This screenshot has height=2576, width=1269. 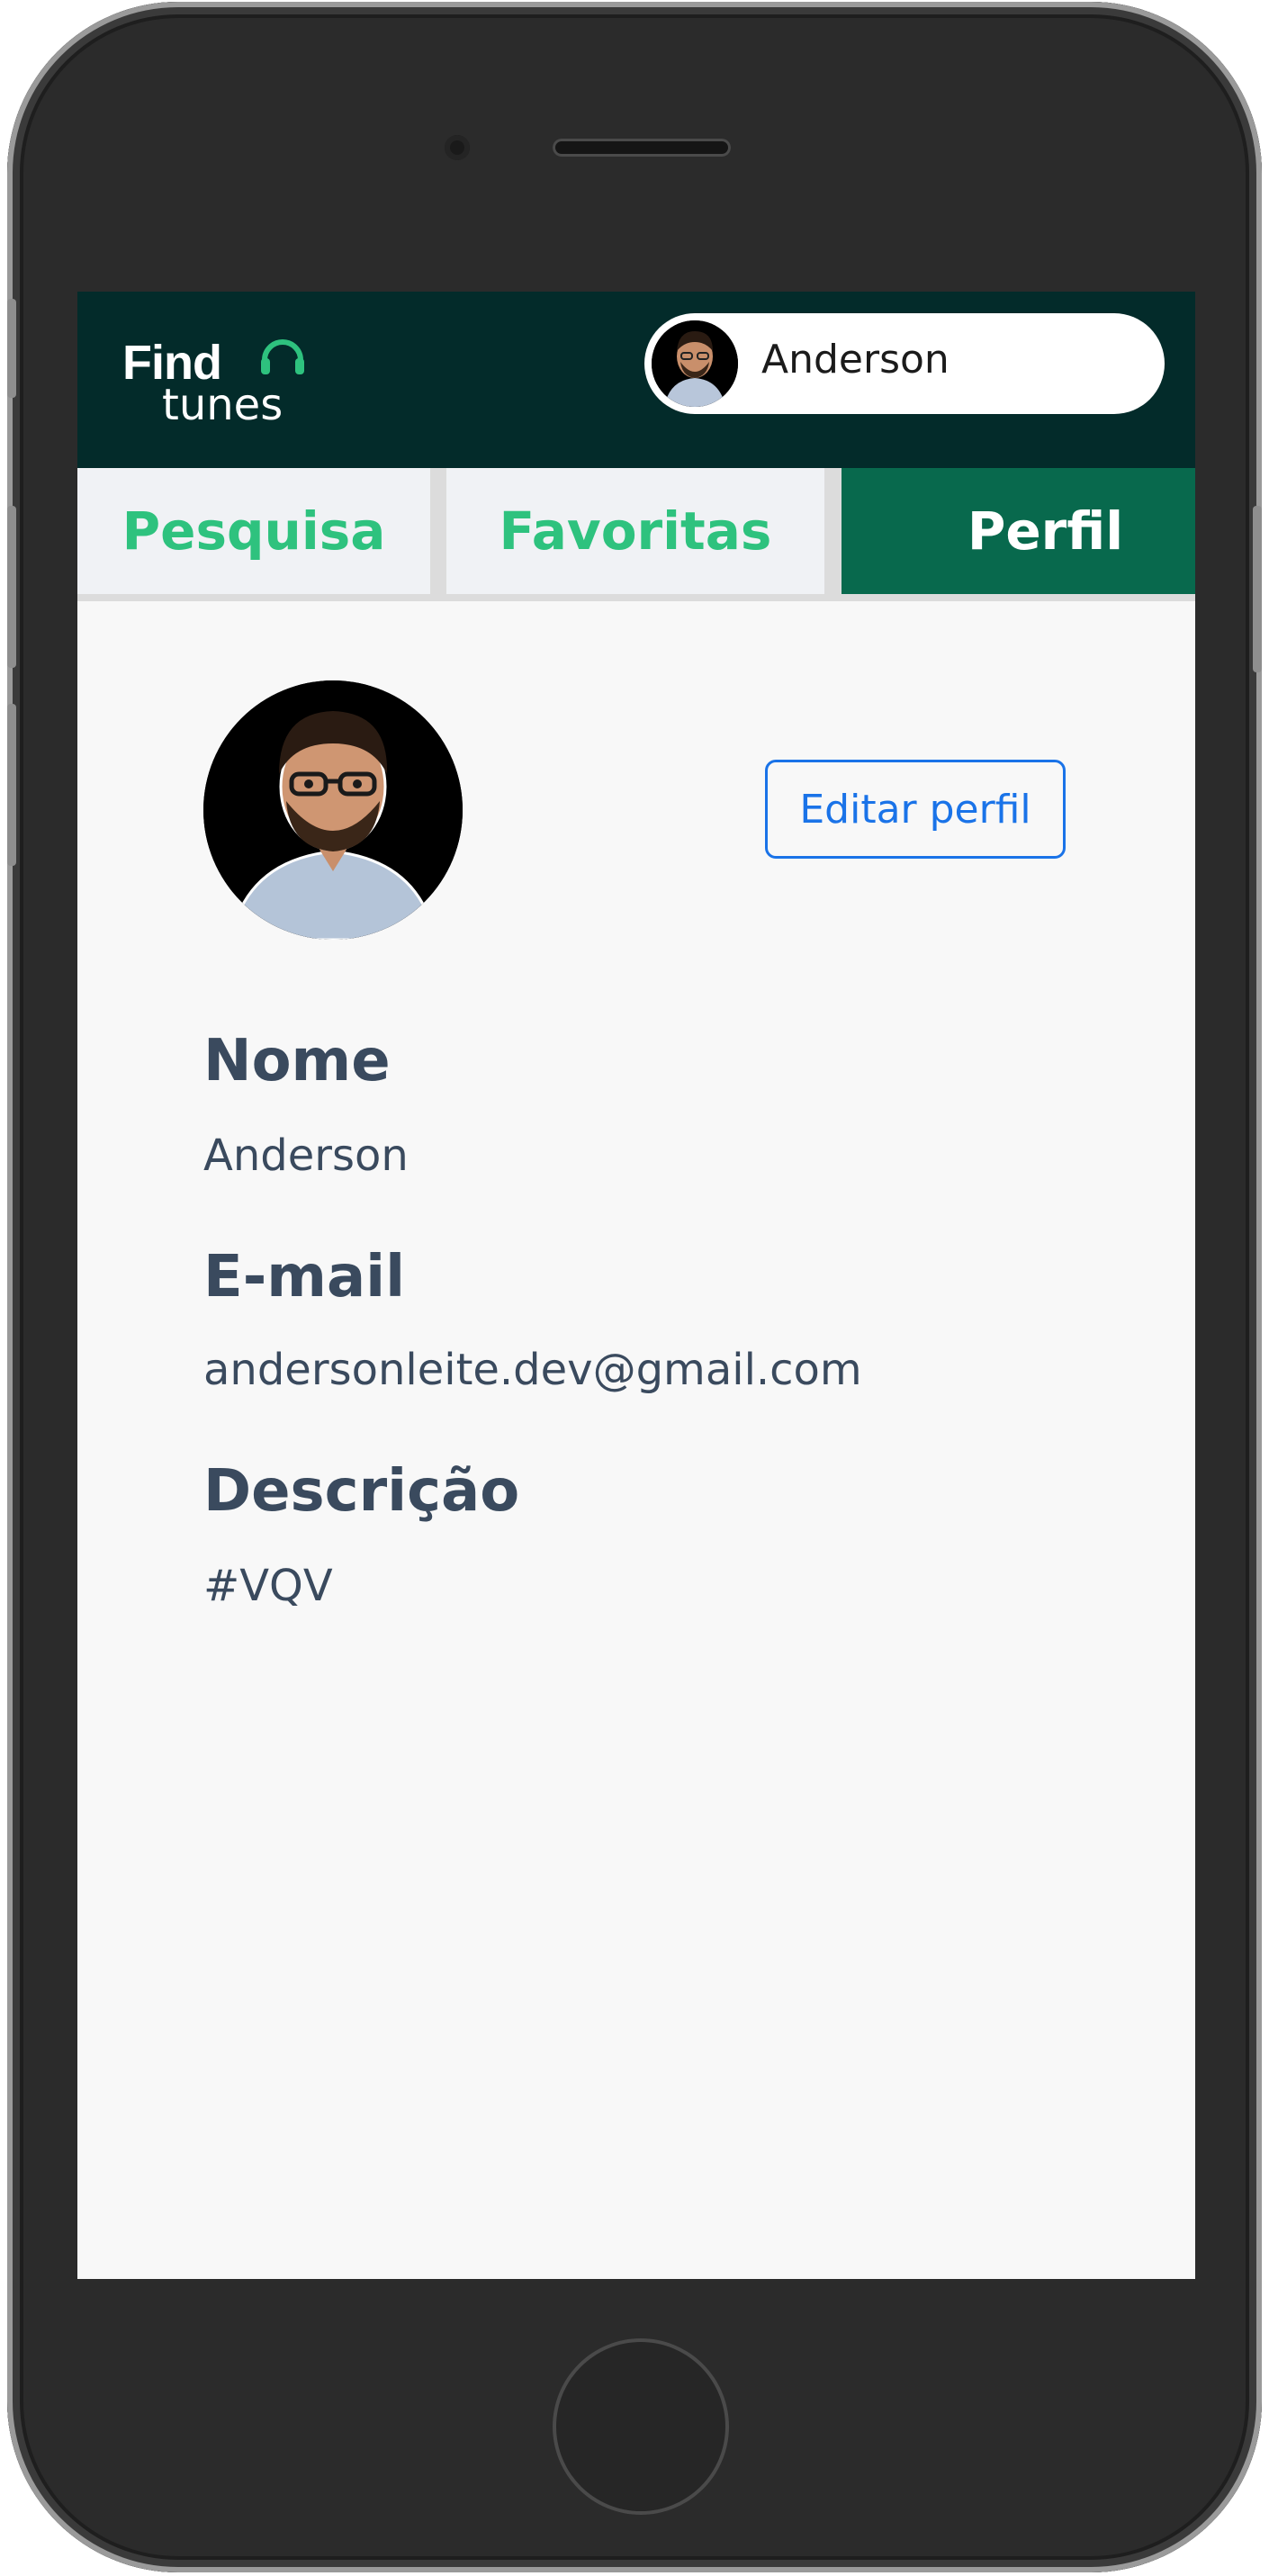 I want to click on name-label: Nome, so click(x=297, y=1061).